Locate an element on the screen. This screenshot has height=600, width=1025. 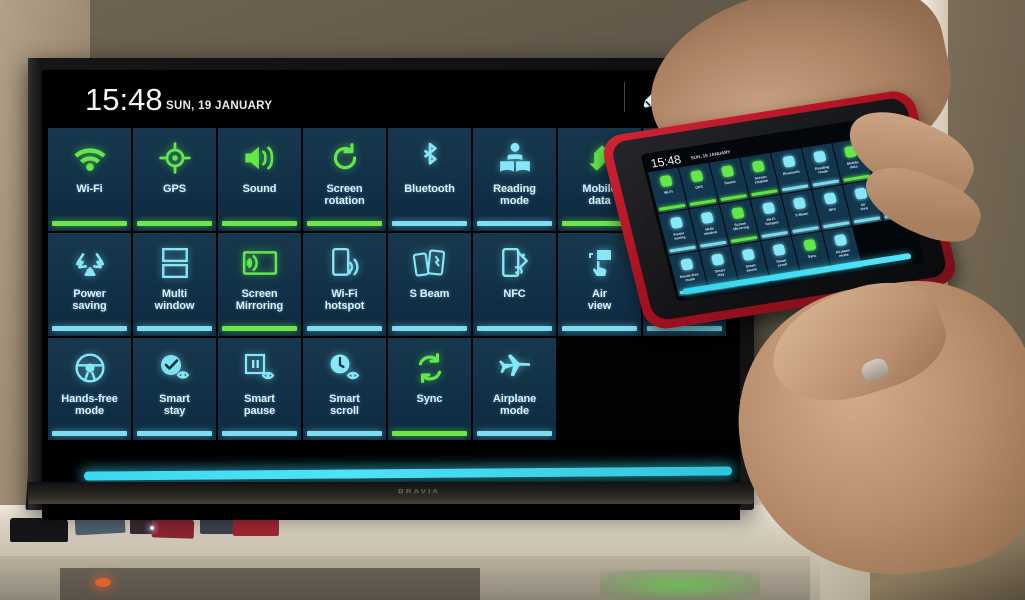
phone-tile-label: Smart pause is located at coordinates (751, 268).